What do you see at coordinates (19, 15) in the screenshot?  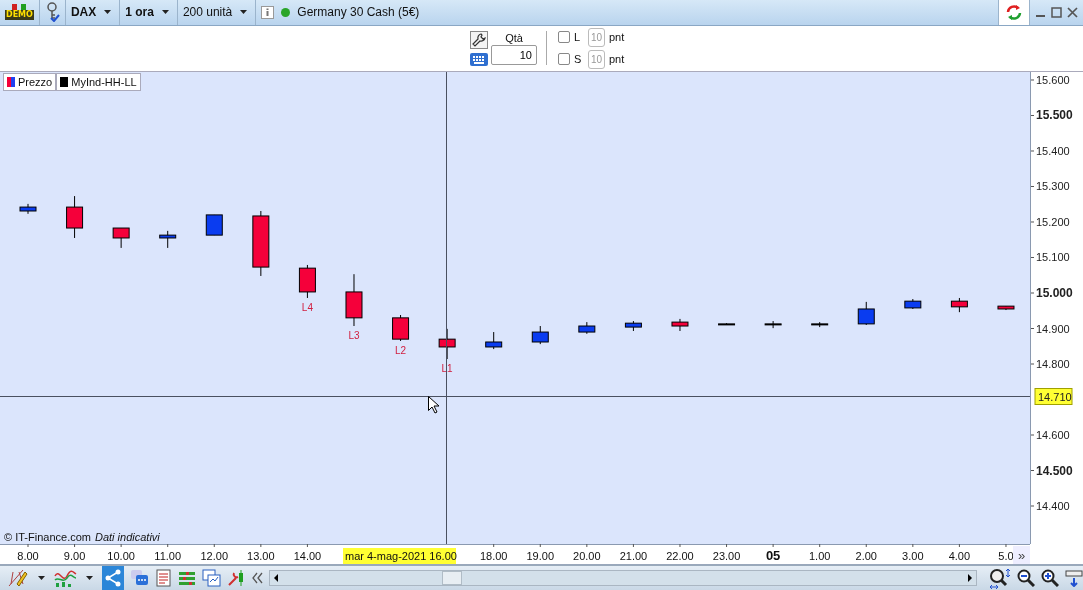 I see `demo-badge: DEMO` at bounding box center [19, 15].